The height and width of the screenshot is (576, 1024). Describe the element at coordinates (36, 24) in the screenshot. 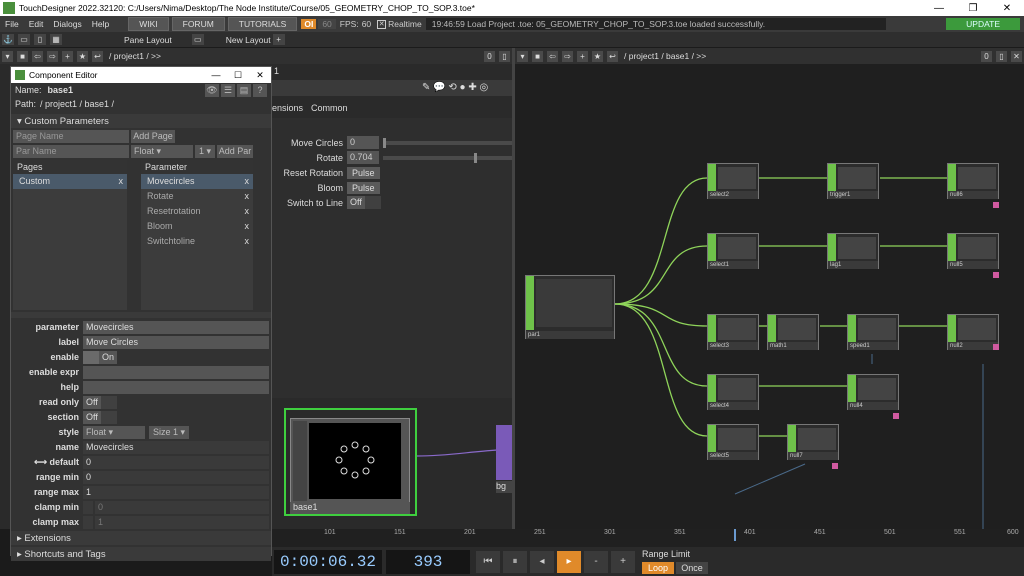

I see `menu-edit: Edit` at that location.